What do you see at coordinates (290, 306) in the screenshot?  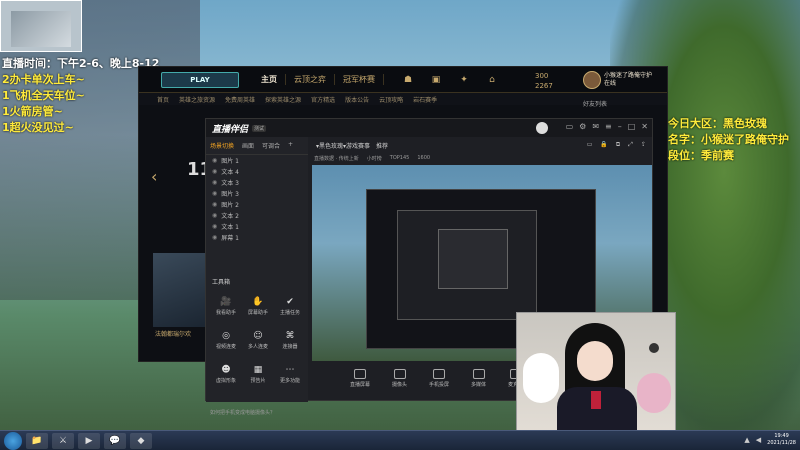 I see `tool-button: ✔ 主播任务` at bounding box center [290, 306].